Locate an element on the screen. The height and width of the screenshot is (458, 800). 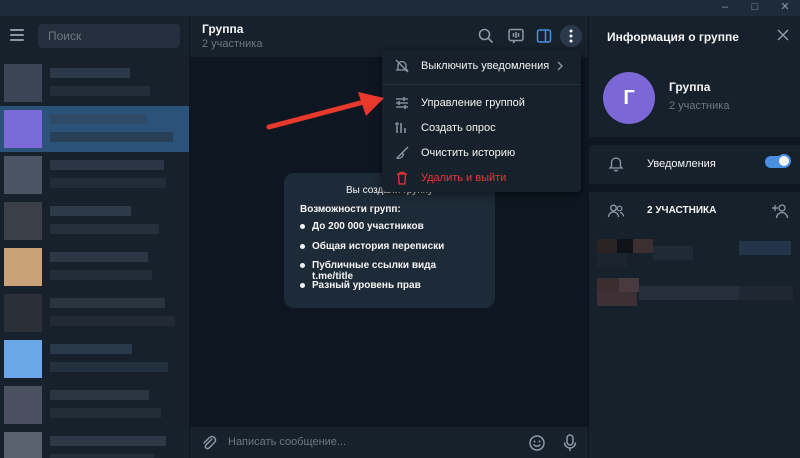
bell-icon is located at coordinates (616, 164).